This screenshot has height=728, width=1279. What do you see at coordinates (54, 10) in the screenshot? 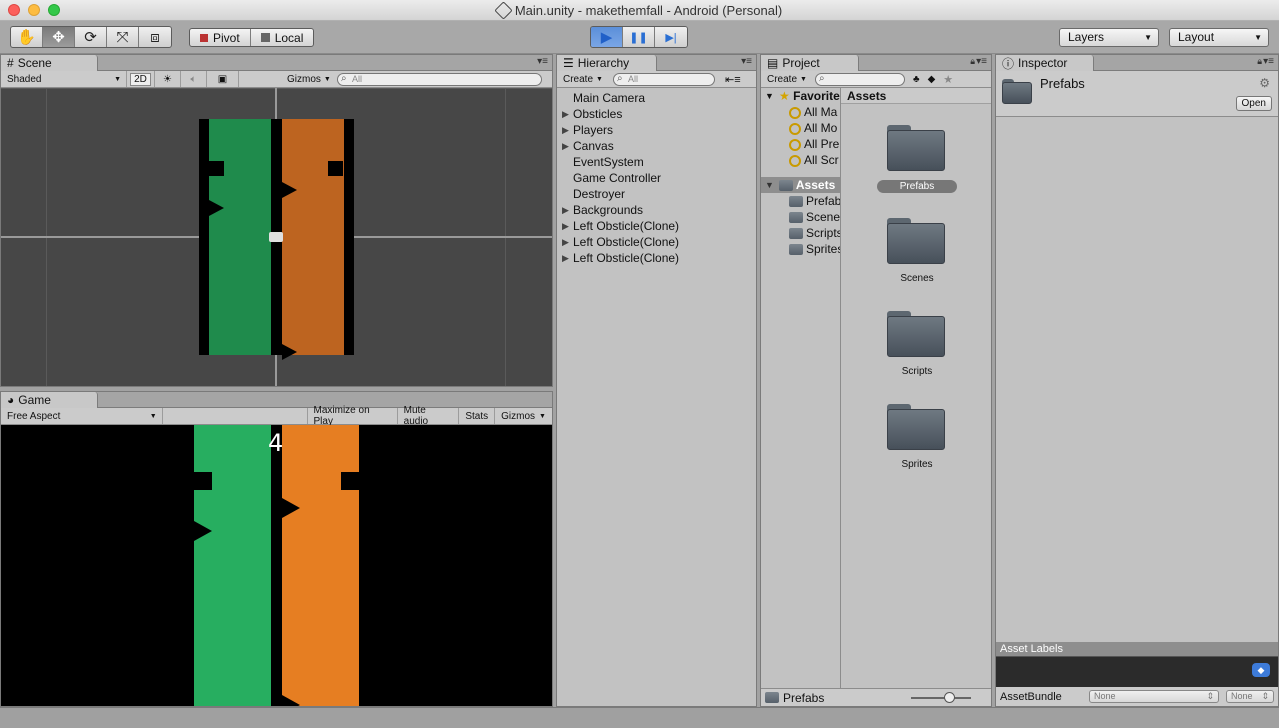
I see `zoom-window-button` at bounding box center [54, 10].